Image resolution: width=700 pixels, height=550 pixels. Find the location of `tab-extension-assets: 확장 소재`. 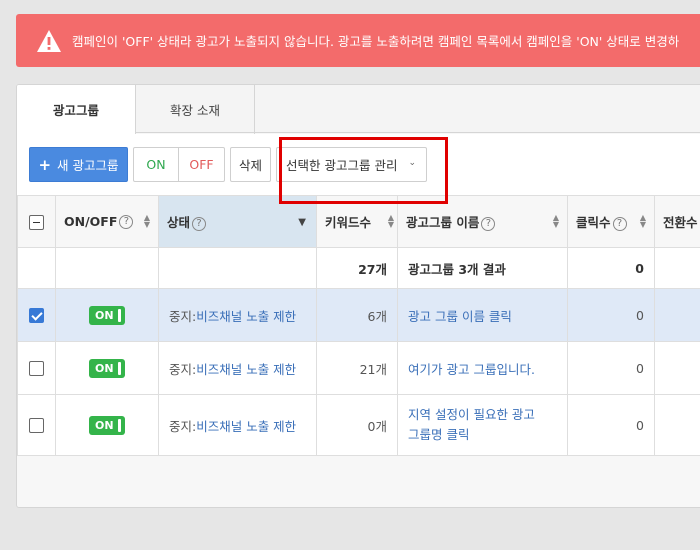

tab-extension-assets: 확장 소재 is located at coordinates (195, 109).